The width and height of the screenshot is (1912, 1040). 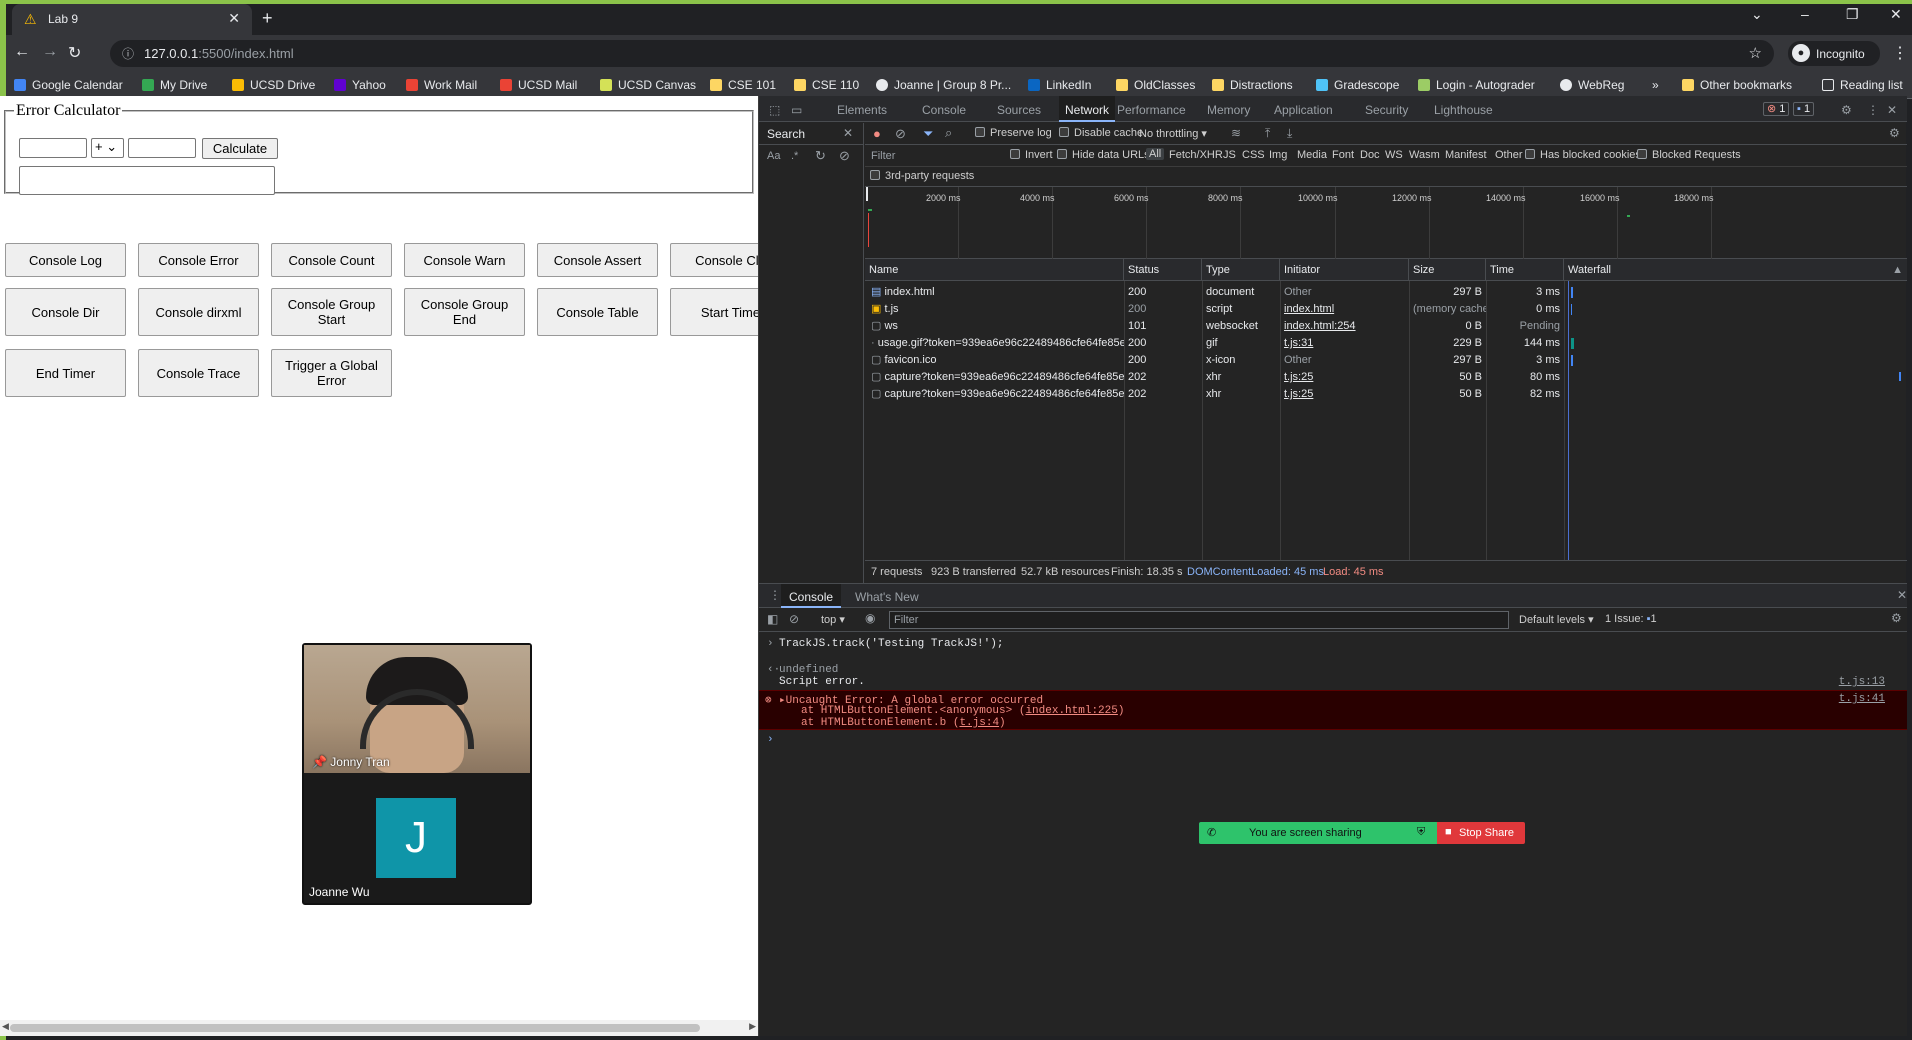 I want to click on clear-console-icon: ⊘, so click(x=794, y=619).